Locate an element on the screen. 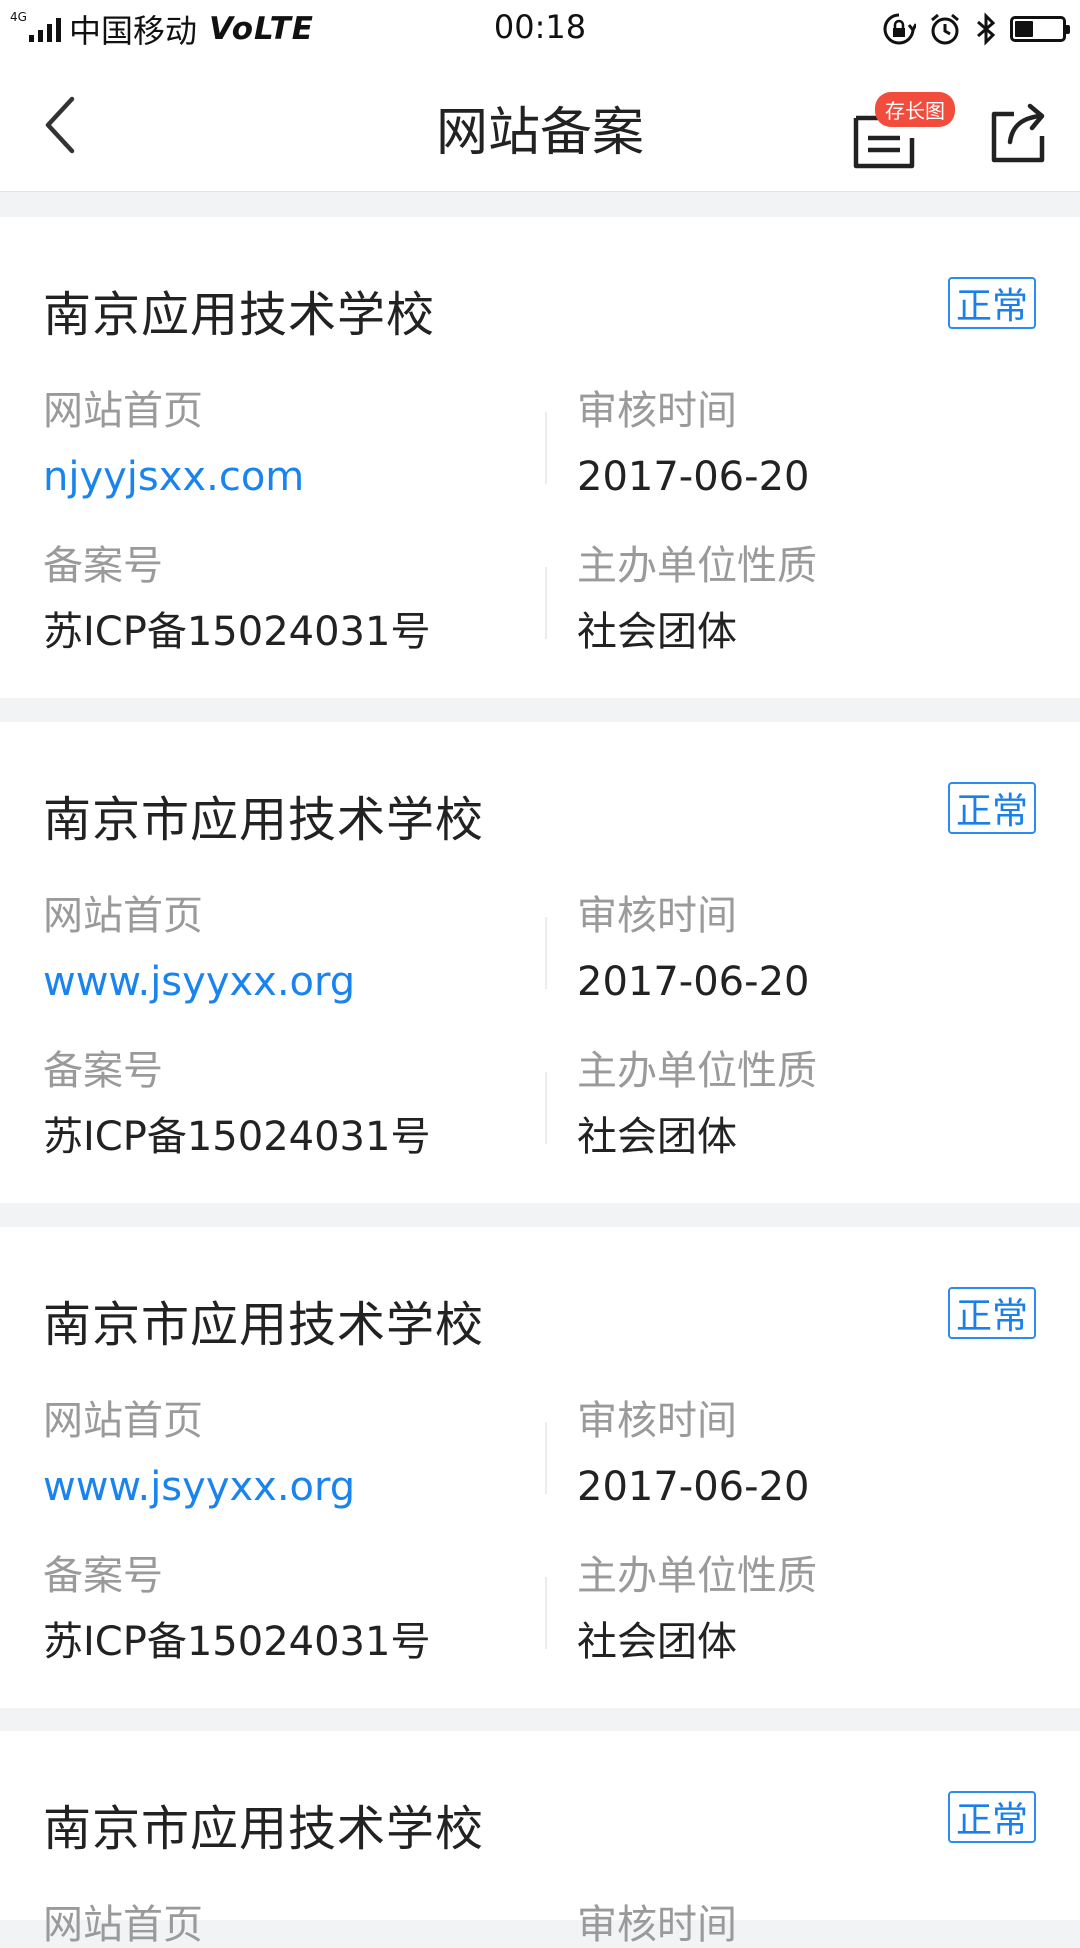 The width and height of the screenshot is (1080, 1948). share-button is located at coordinates (1018, 133).